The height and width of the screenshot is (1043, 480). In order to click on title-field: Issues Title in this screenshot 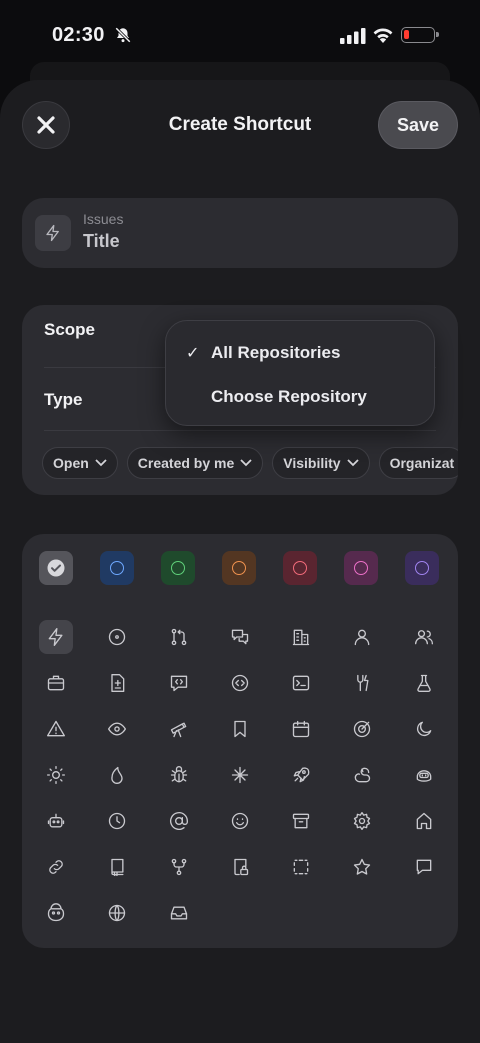, I will do `click(240, 233)`.